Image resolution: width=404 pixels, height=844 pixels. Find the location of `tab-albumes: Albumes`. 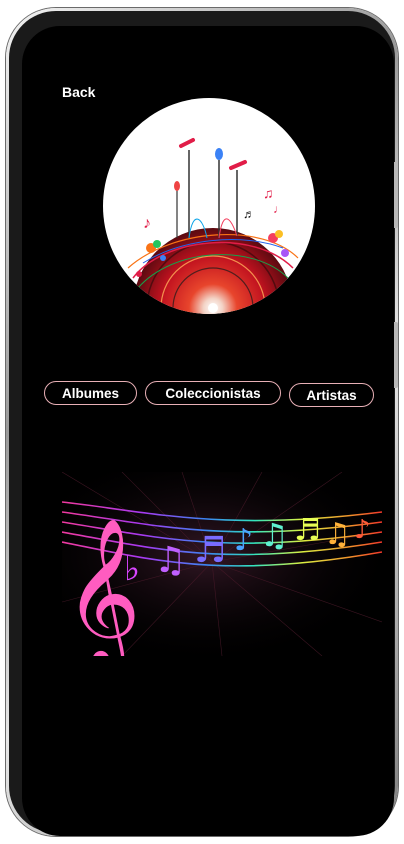

tab-albumes: Albumes is located at coordinates (90, 393).